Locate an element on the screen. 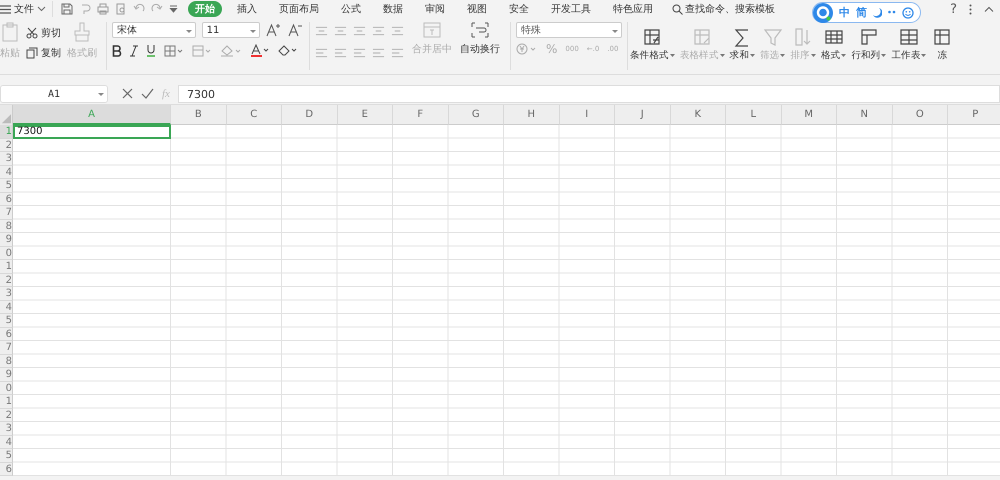  column-header: N is located at coordinates (864, 115).